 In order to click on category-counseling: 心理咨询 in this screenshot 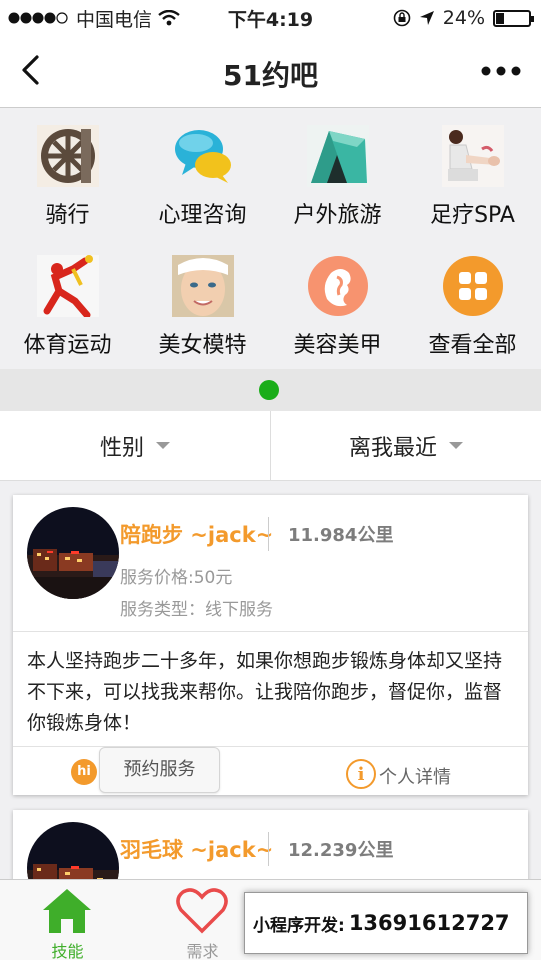, I will do `click(202, 174)`.